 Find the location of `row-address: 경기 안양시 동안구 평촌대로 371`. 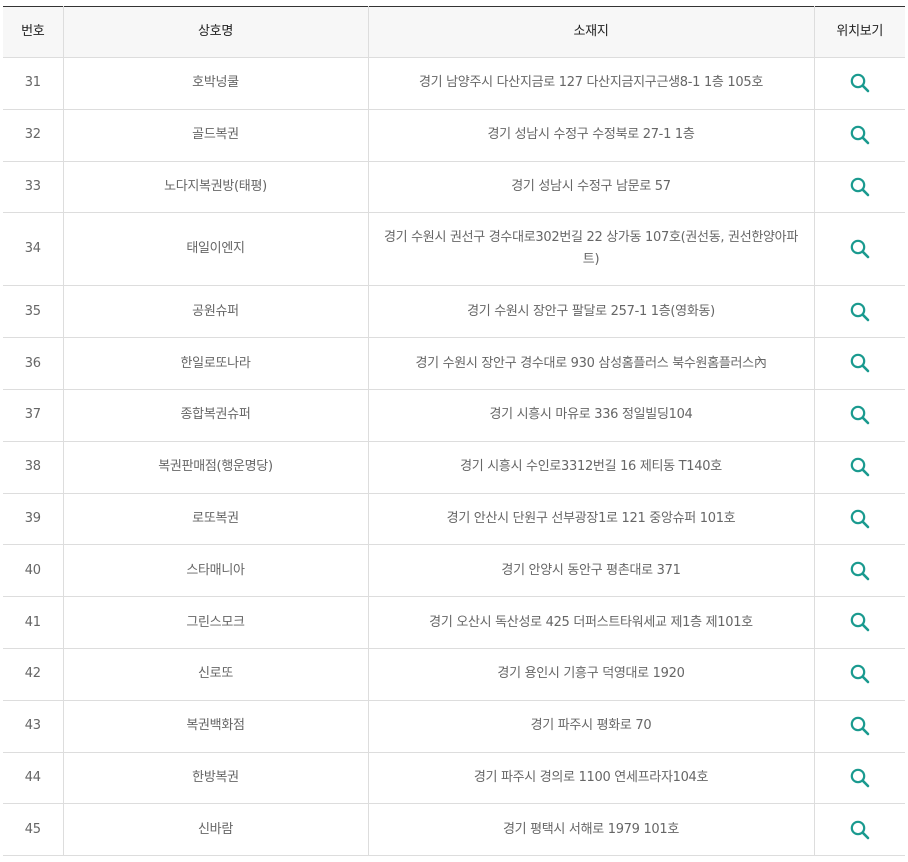

row-address: 경기 안양시 동안구 평촌대로 371 is located at coordinates (590, 571).